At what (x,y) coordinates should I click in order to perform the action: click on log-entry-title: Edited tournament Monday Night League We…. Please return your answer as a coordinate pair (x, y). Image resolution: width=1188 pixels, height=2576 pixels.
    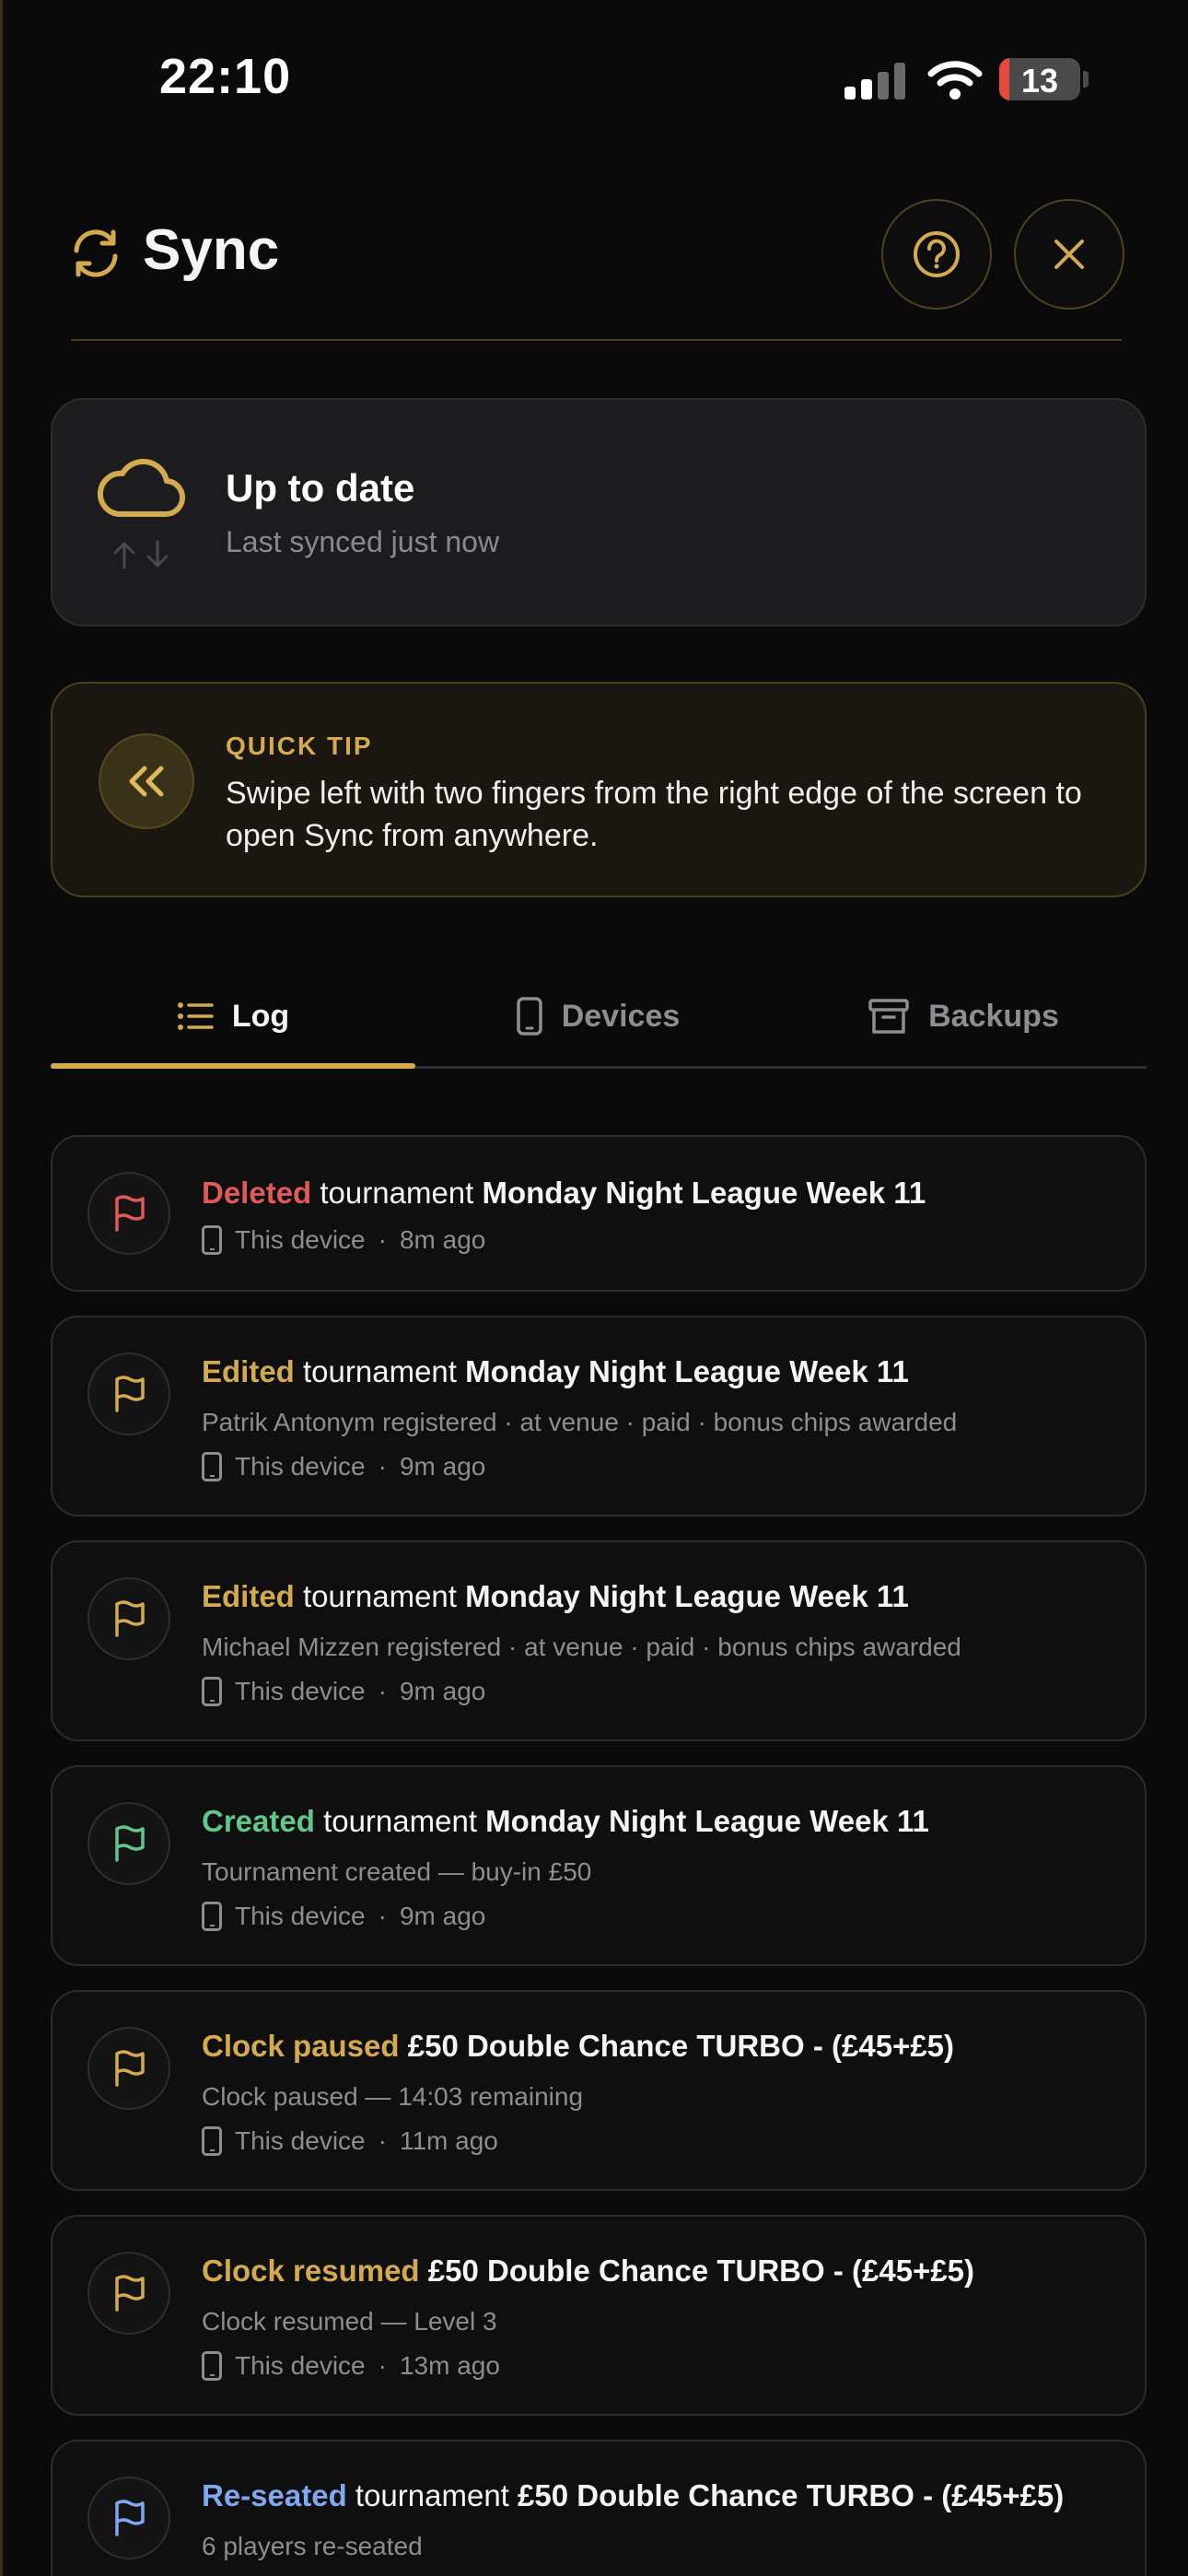
    Looking at the image, I should click on (555, 1371).